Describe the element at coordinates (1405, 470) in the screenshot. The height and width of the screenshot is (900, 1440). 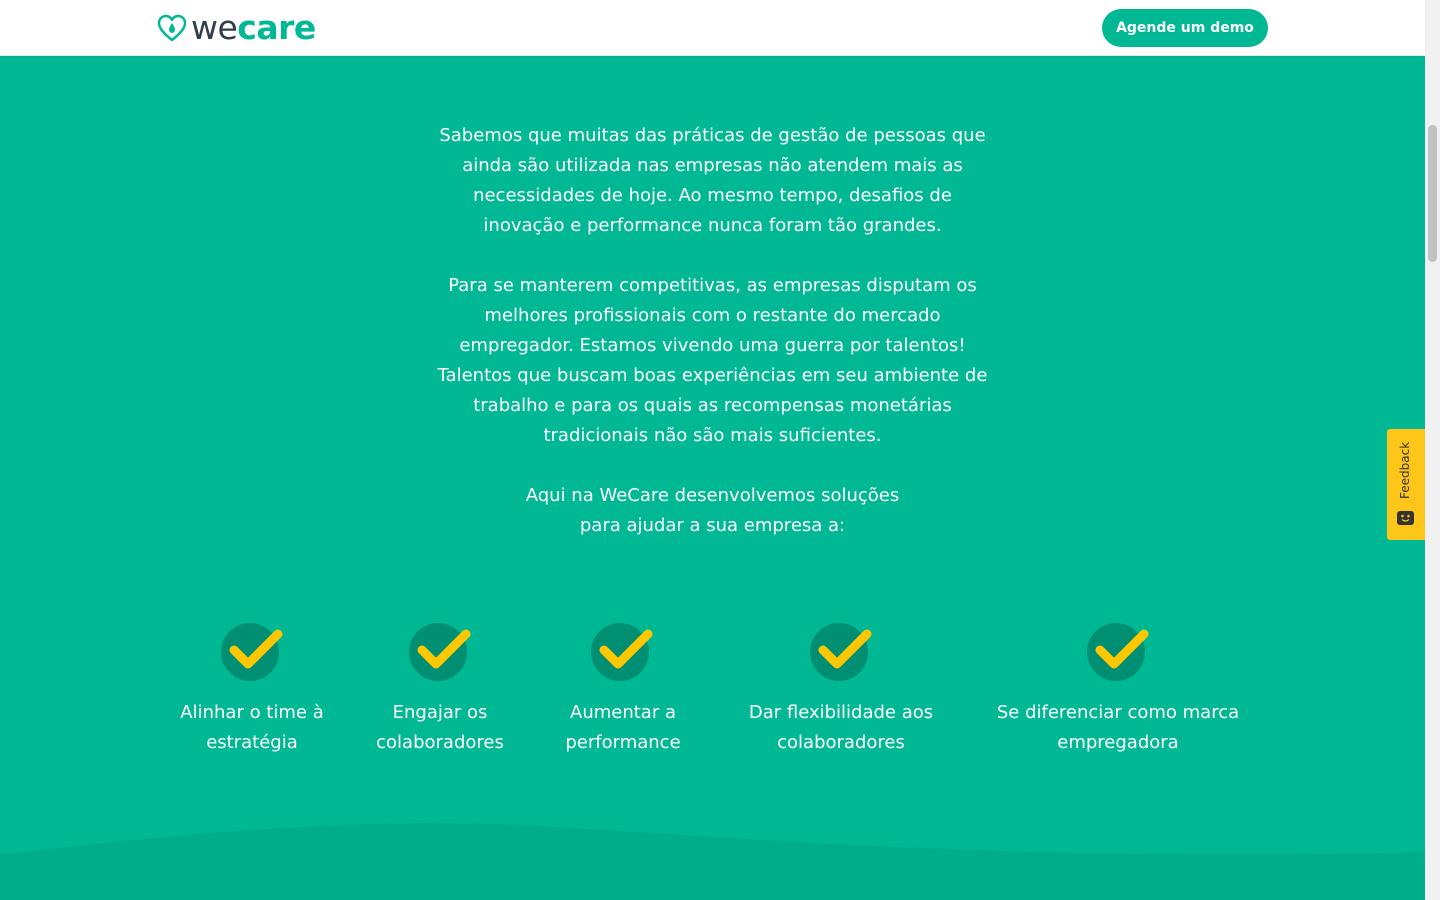
I see `feedback-label: Feedback` at that location.